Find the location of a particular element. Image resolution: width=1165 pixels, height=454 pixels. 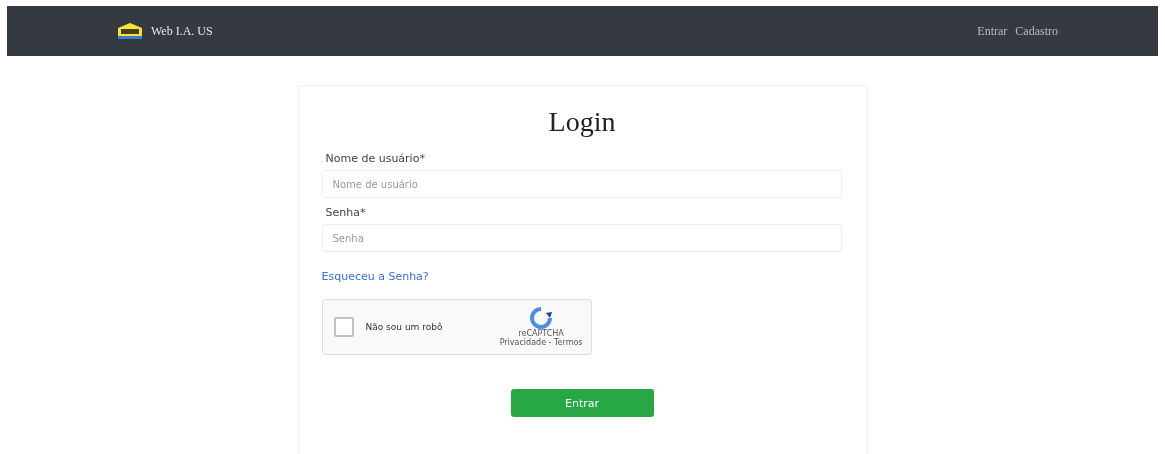

captcha-brand: reCAPTCHA is located at coordinates (541, 333).